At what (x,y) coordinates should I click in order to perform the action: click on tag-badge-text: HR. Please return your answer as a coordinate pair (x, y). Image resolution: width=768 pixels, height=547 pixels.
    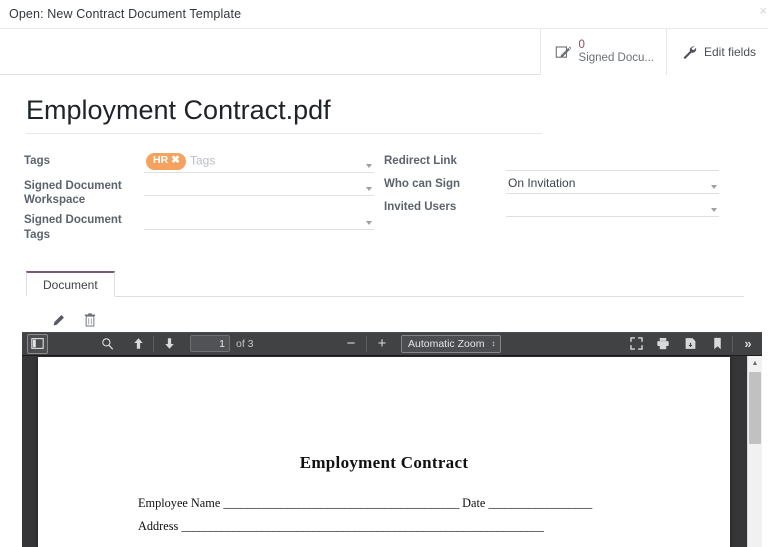
    Looking at the image, I should click on (161, 160).